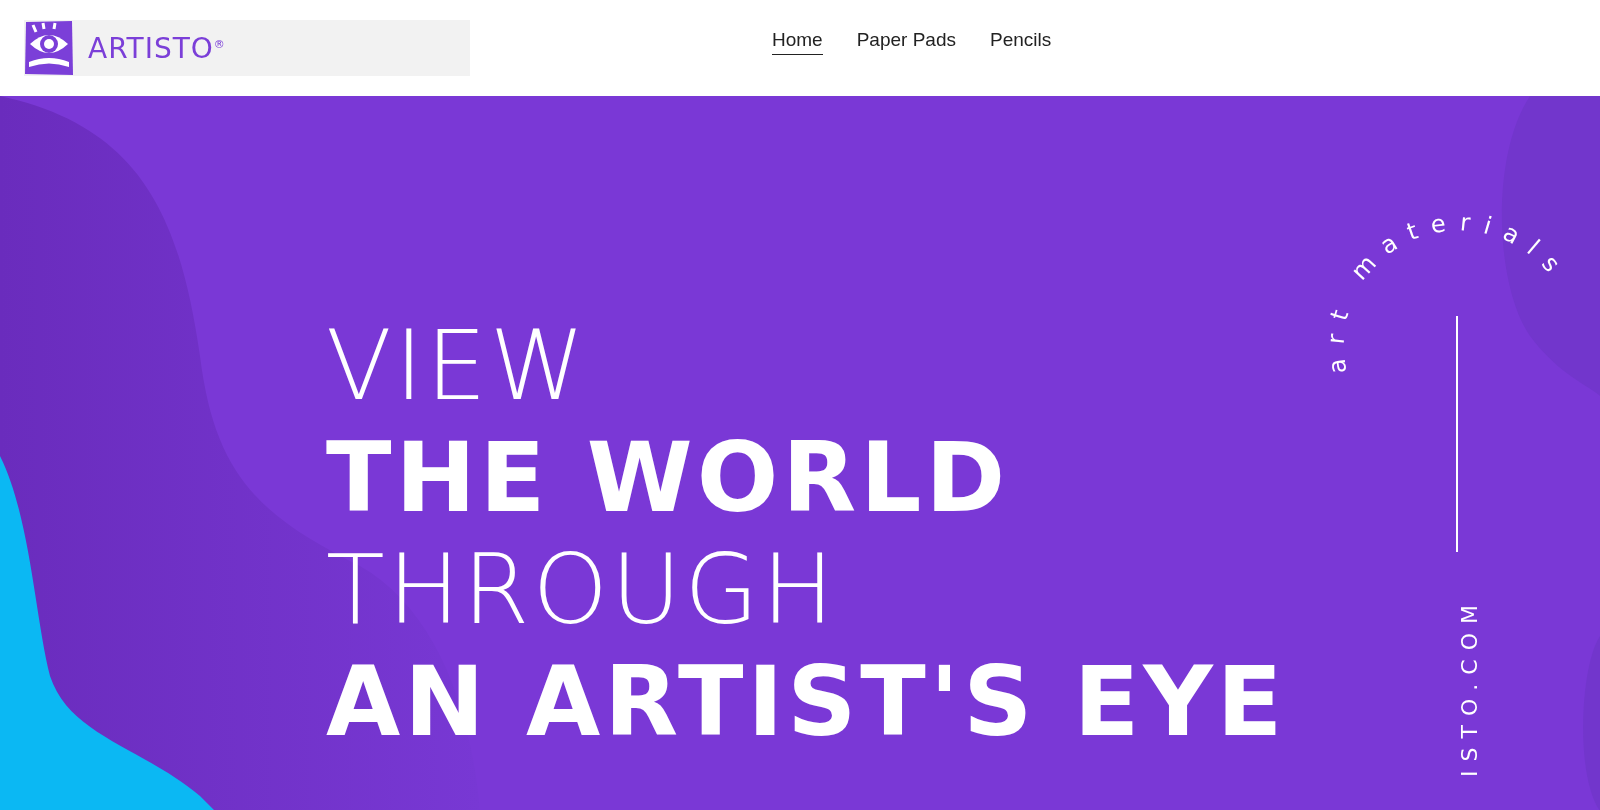  What do you see at coordinates (906, 42) in the screenshot?
I see `nav-link: Paper Pads` at bounding box center [906, 42].